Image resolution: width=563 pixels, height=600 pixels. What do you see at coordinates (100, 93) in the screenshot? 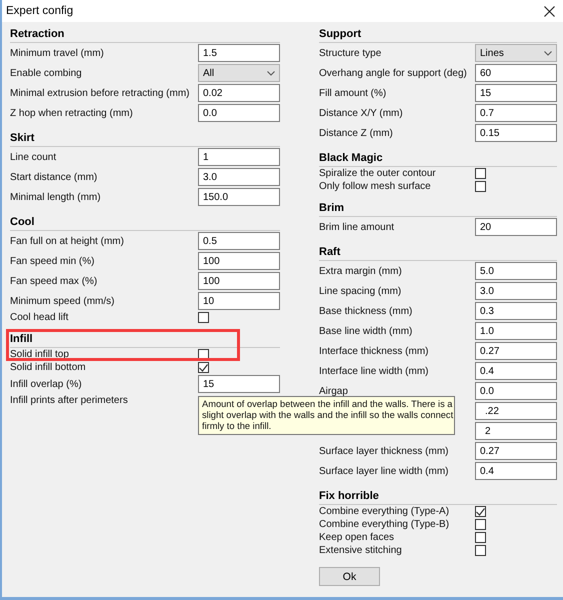
I see `setting-label: Minimal extrusion before retracting (mm)` at bounding box center [100, 93].